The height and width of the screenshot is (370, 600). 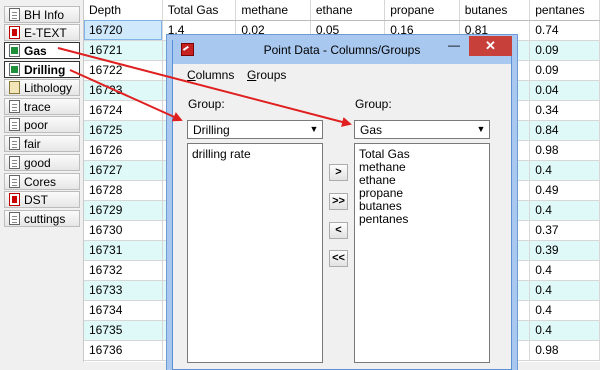 I want to click on depth-cell: 16721, so click(x=123, y=50).